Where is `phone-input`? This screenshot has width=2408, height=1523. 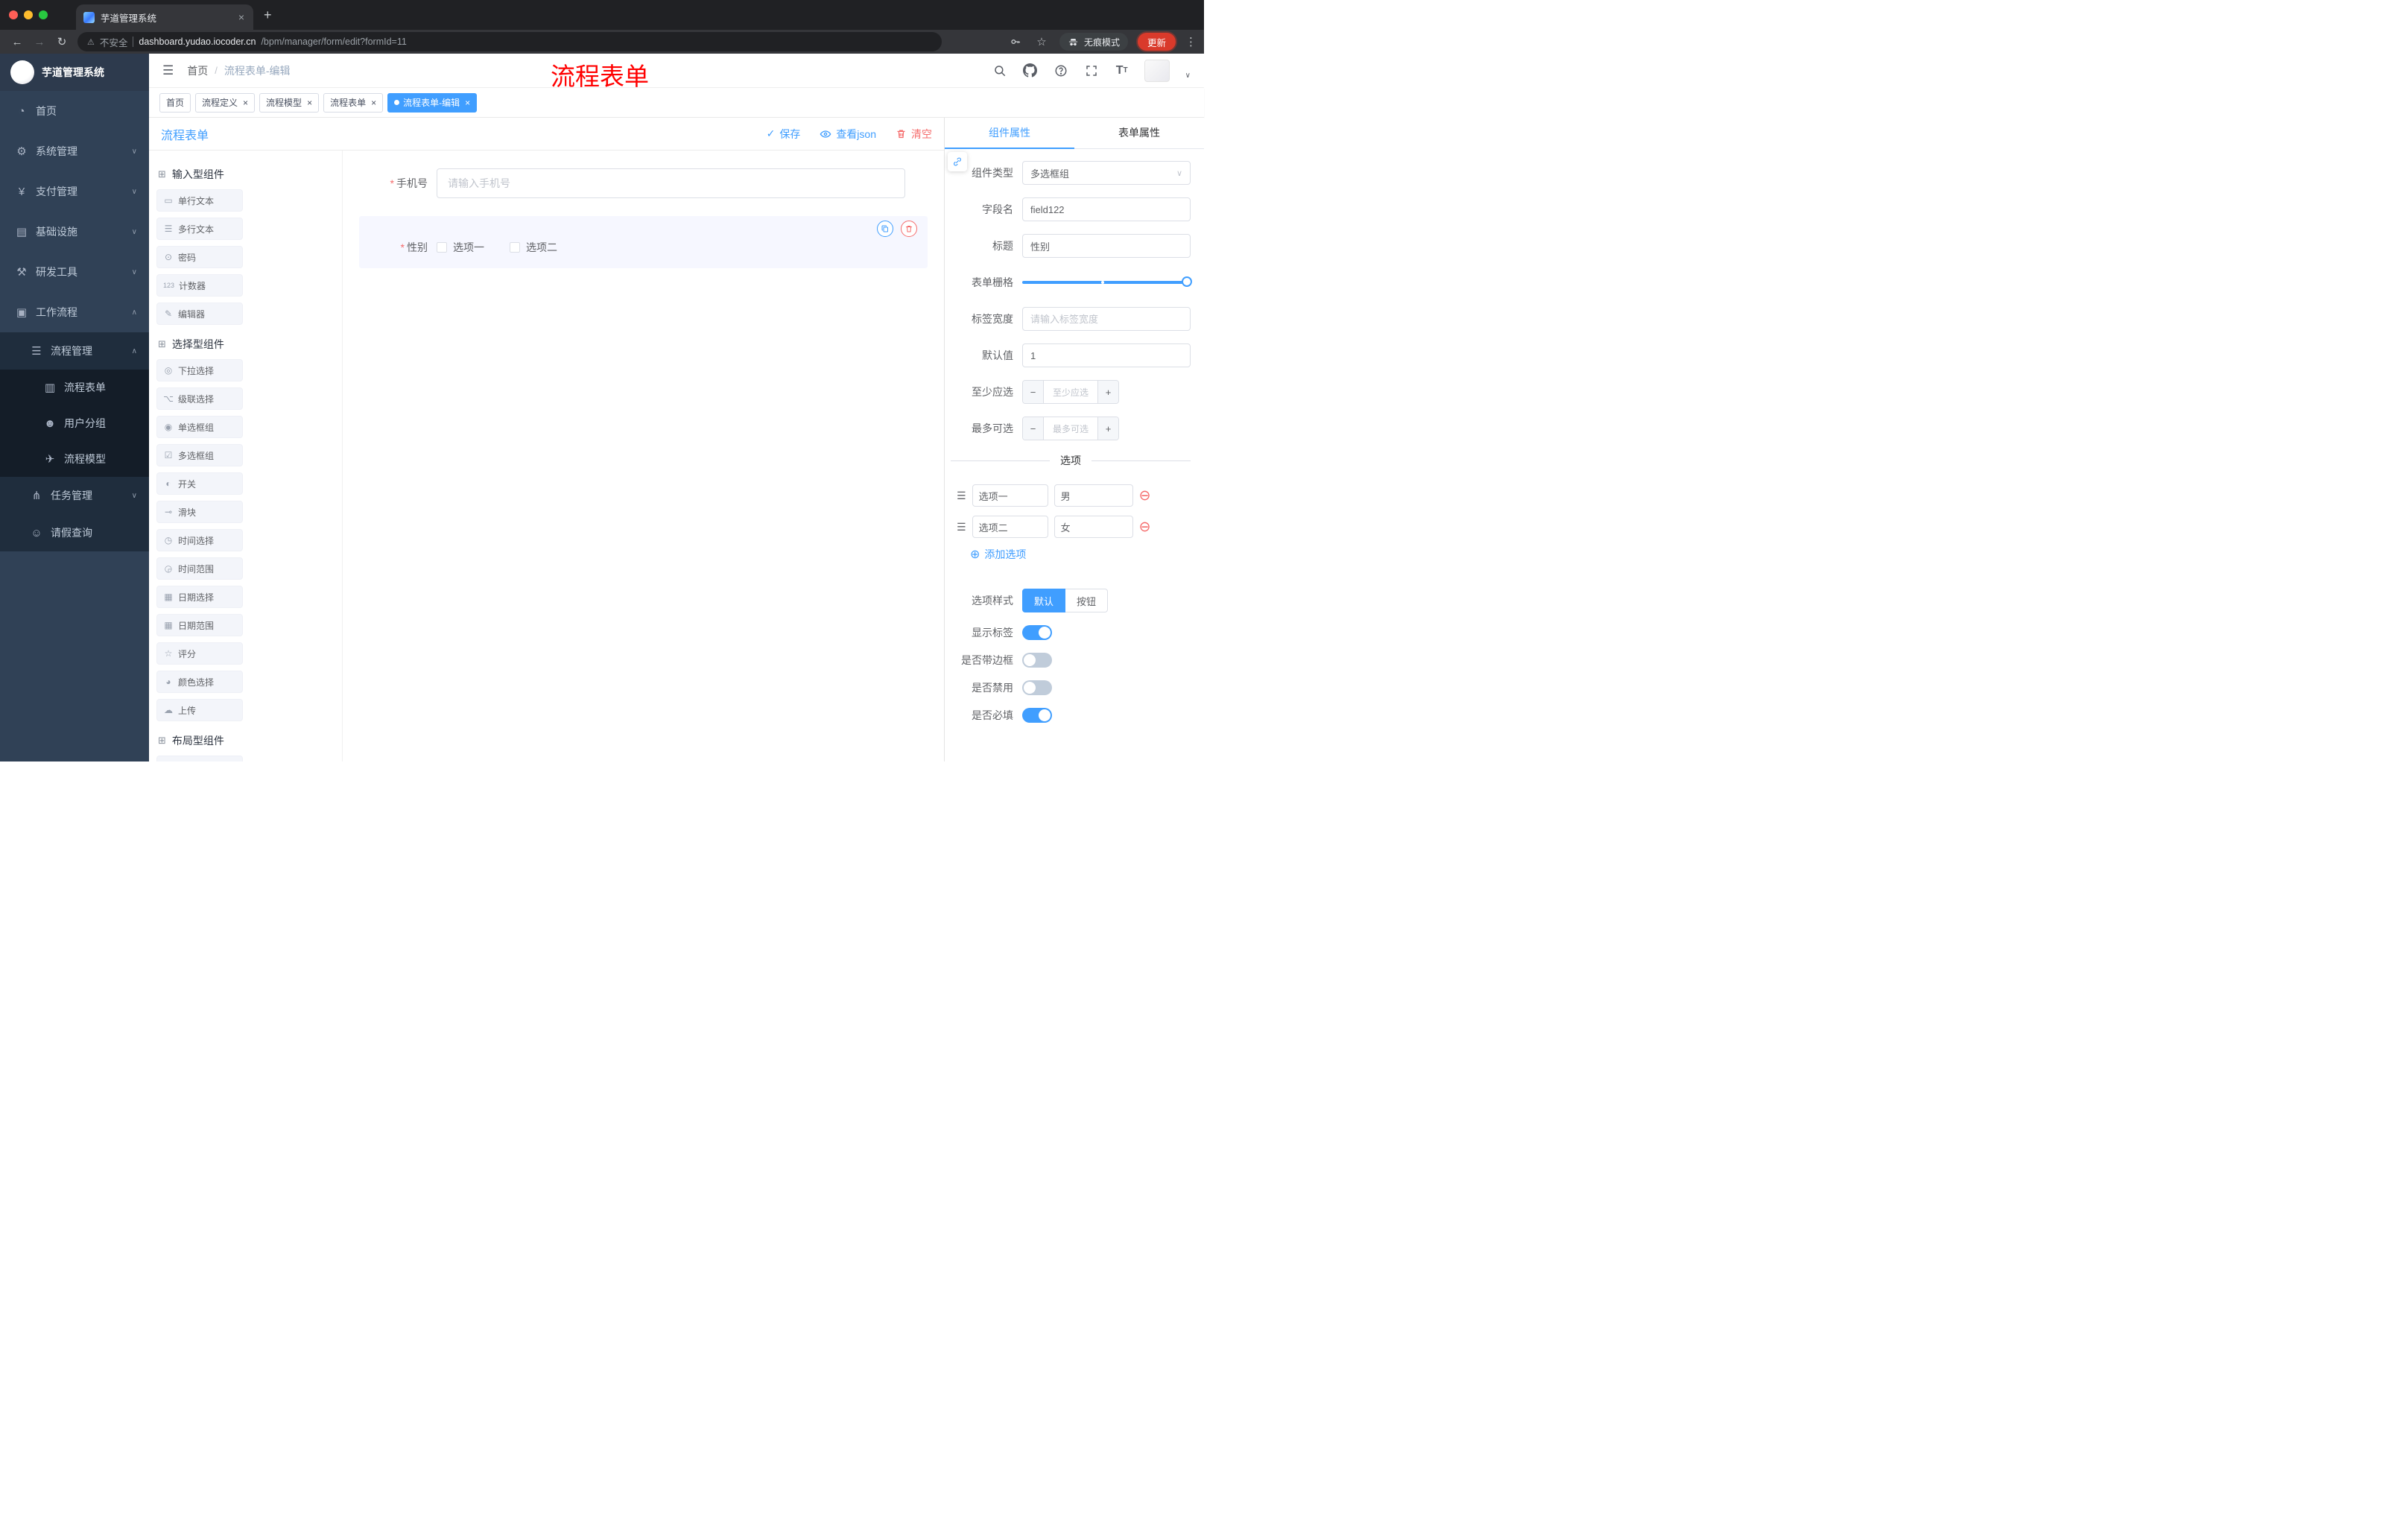
phone-input is located at coordinates (671, 183).